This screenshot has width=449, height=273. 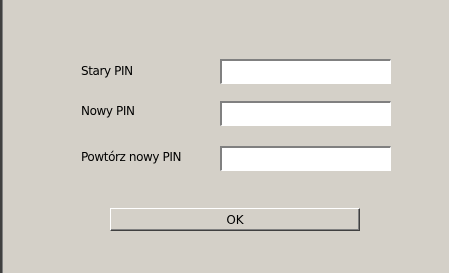 I want to click on repeat-new-pin-label: Powtórz nowy PIN, so click(x=131, y=157).